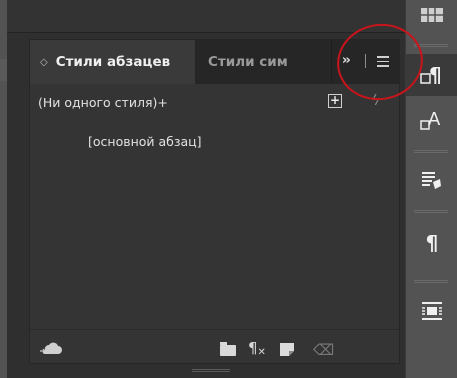  What do you see at coordinates (323, 350) in the screenshot?
I see `trash-icon: ⌫` at bounding box center [323, 350].